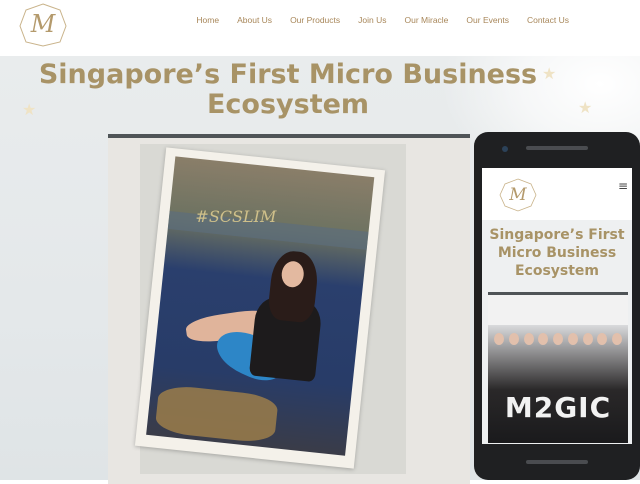 The width and height of the screenshot is (640, 484). Describe the element at coordinates (426, 20) in the screenshot. I see `nav-our-miracle: Our Miracle` at that location.